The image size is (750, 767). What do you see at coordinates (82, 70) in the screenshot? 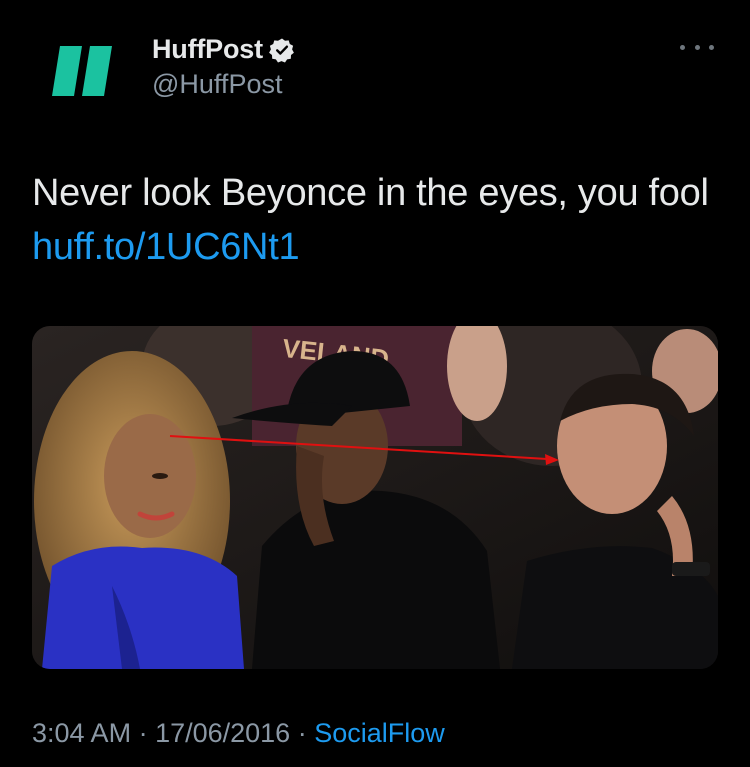
I see `huffpost-logo-icon` at bounding box center [82, 70].